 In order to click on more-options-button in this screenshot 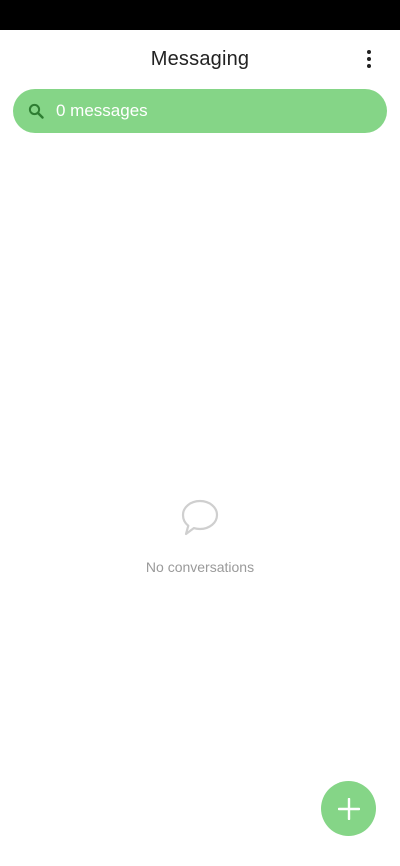, I will do `click(369, 59)`.